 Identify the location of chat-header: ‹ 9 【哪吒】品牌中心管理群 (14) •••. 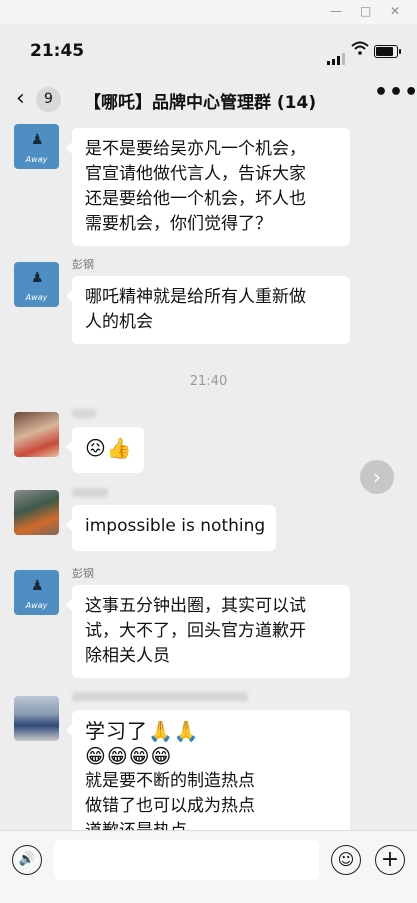
(208, 99).